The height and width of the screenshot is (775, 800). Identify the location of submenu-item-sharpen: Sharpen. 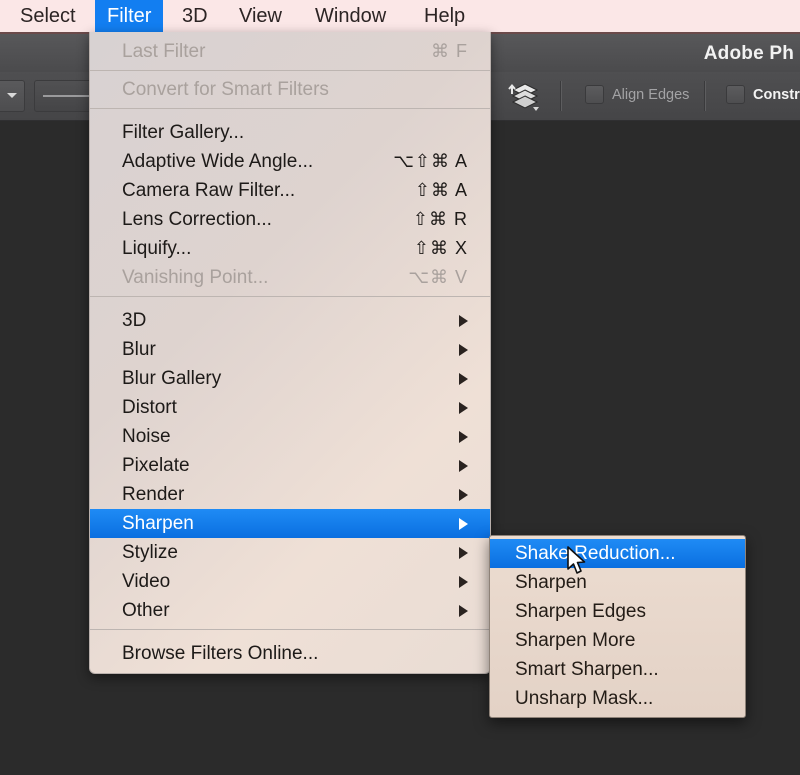
(617, 582).